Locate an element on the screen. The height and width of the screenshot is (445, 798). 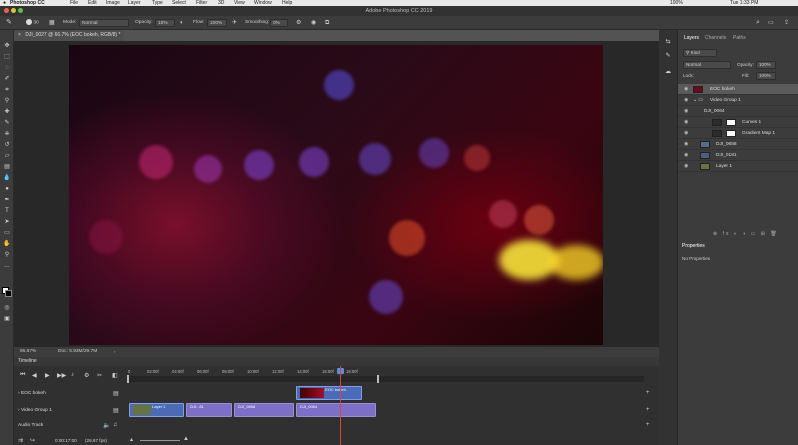
lasso-tool-icon: ◌ is located at coordinates (7, 68).